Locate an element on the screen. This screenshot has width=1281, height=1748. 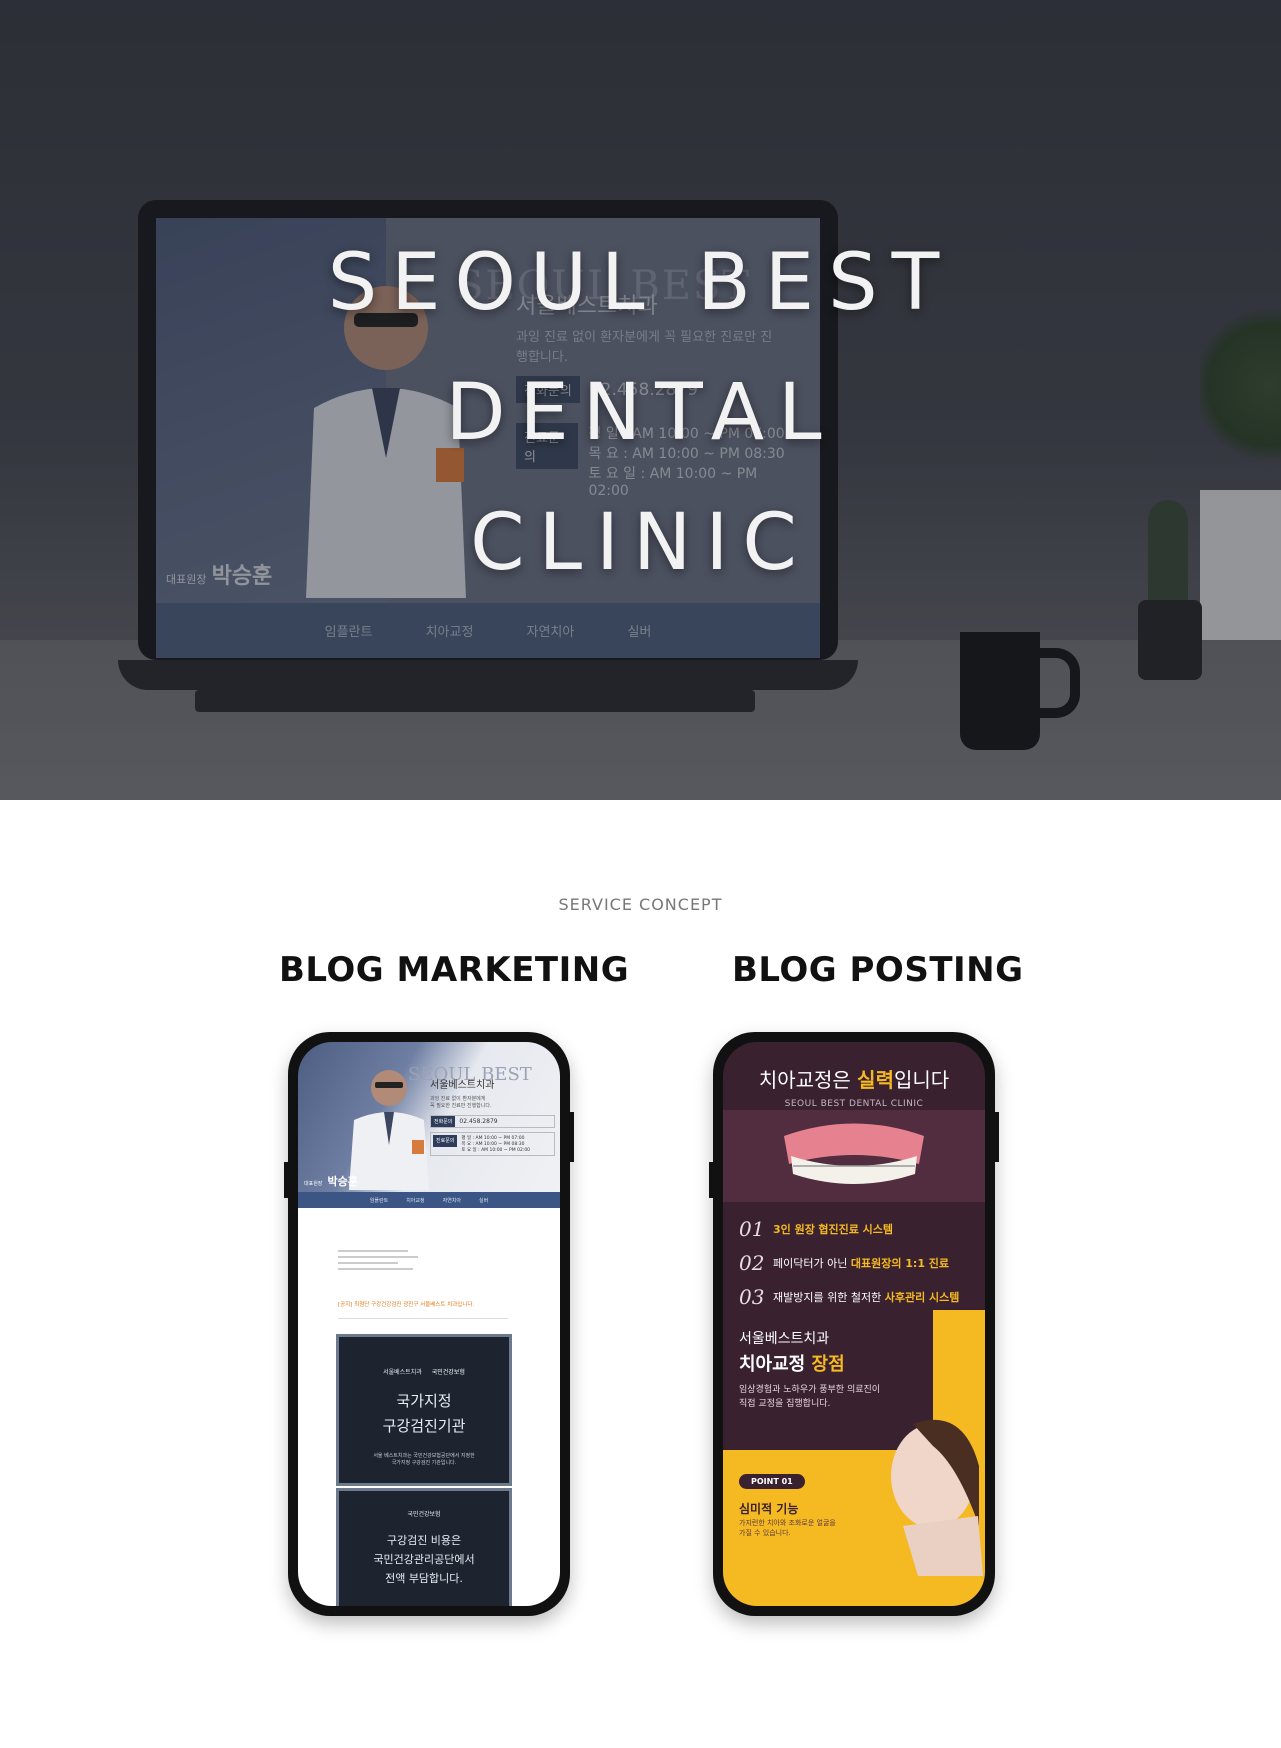
point-badge: POINT 01 is located at coordinates (772, 1481).